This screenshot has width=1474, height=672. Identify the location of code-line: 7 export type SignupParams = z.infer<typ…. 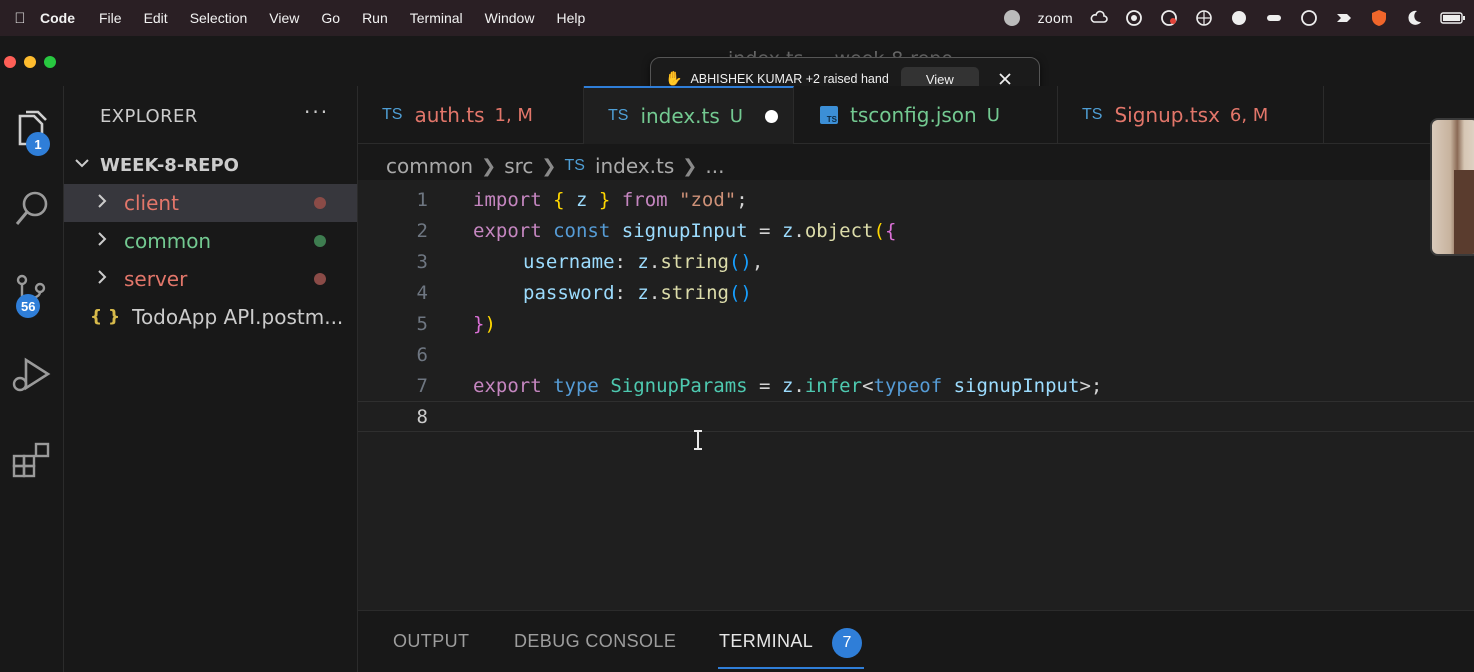
(916, 385).